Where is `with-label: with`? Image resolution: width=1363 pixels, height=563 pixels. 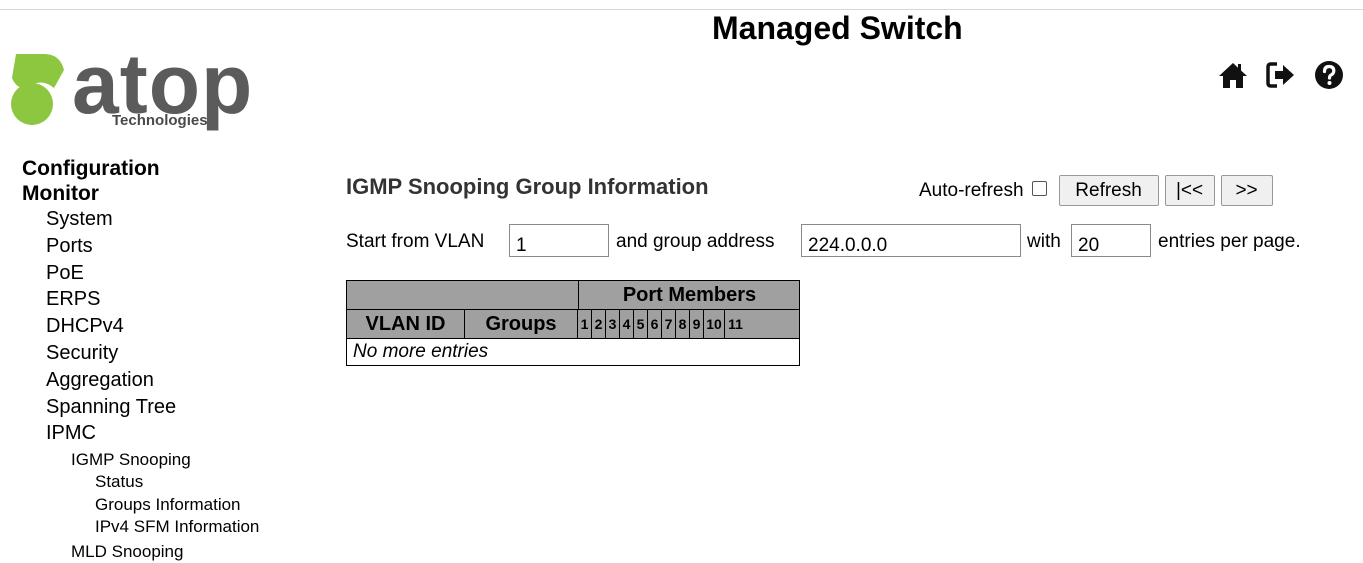 with-label: with is located at coordinates (1044, 241).